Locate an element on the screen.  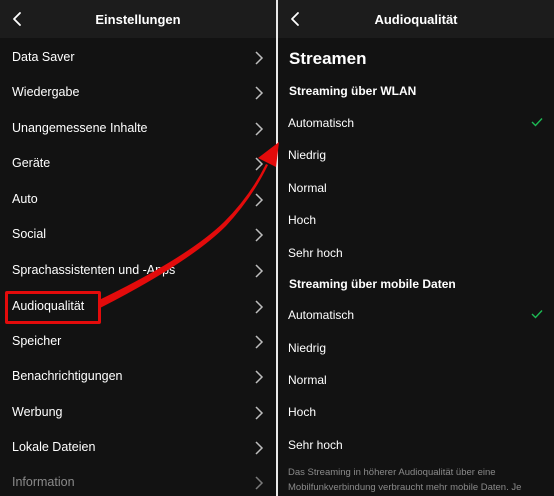
settings-item-sprachassistenten: Sprachassistenten und -Apps is located at coordinates (138, 271).